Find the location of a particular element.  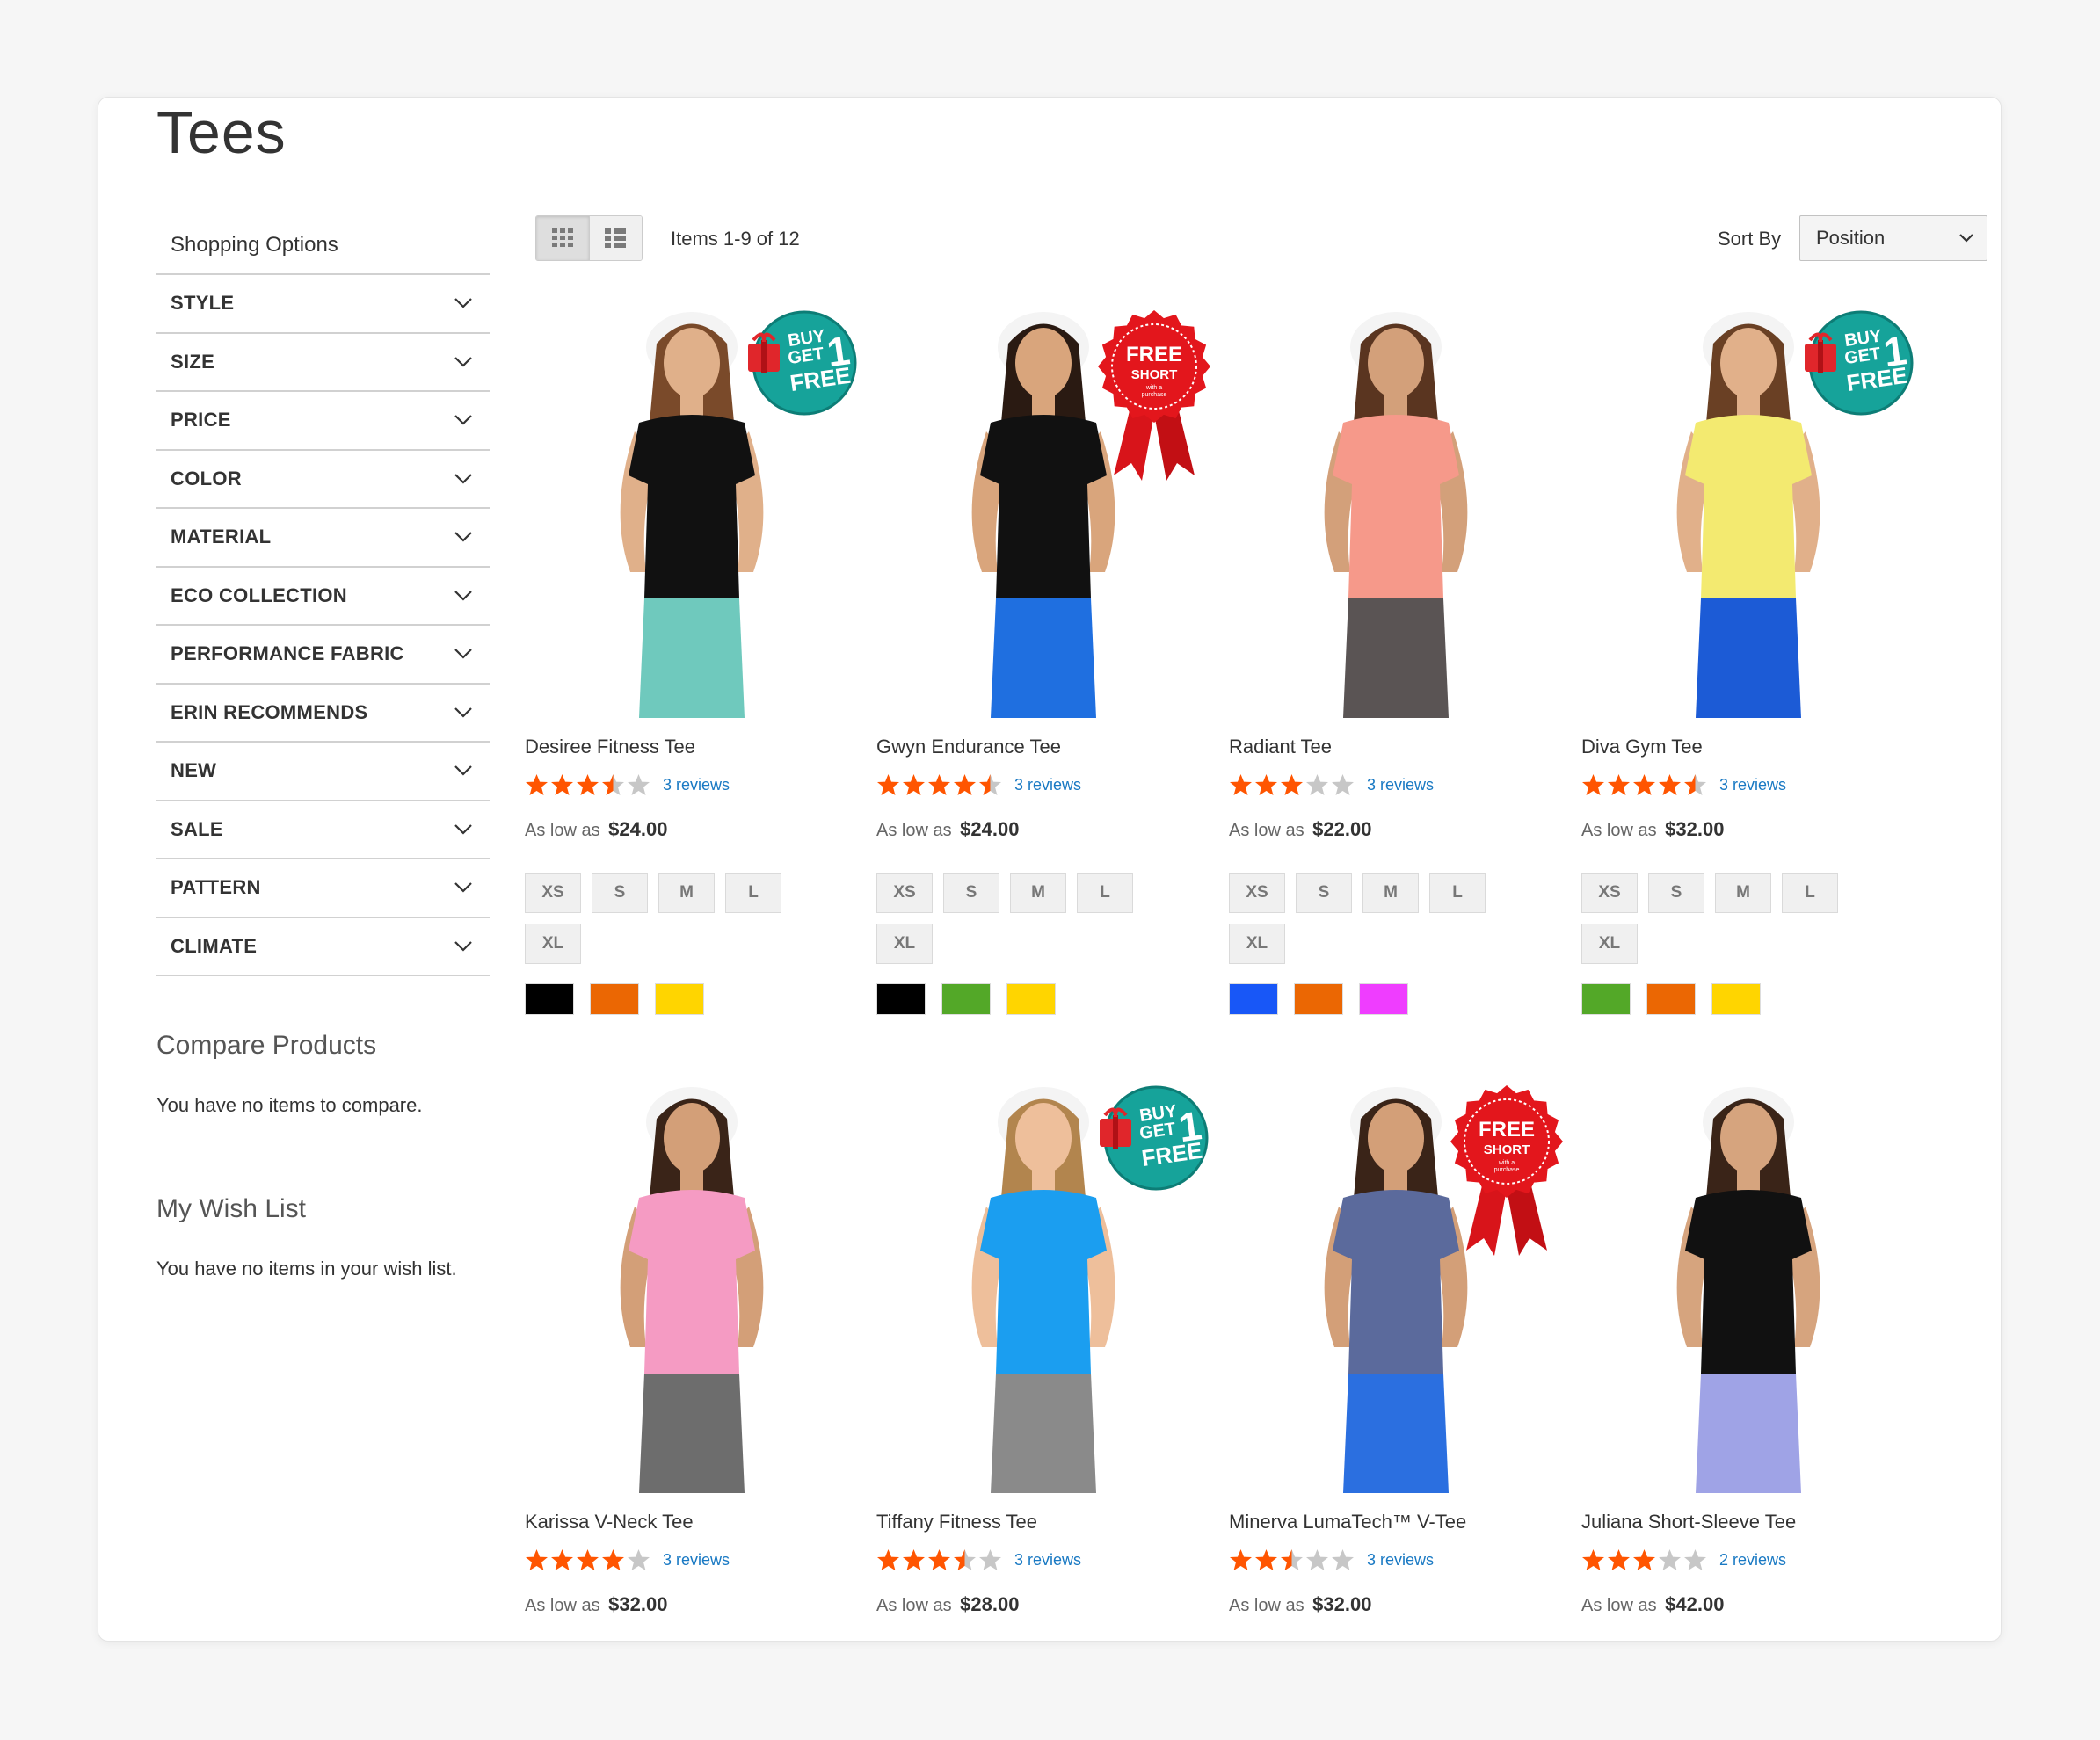

filter-climate: CLIMATE is located at coordinates (323, 947).